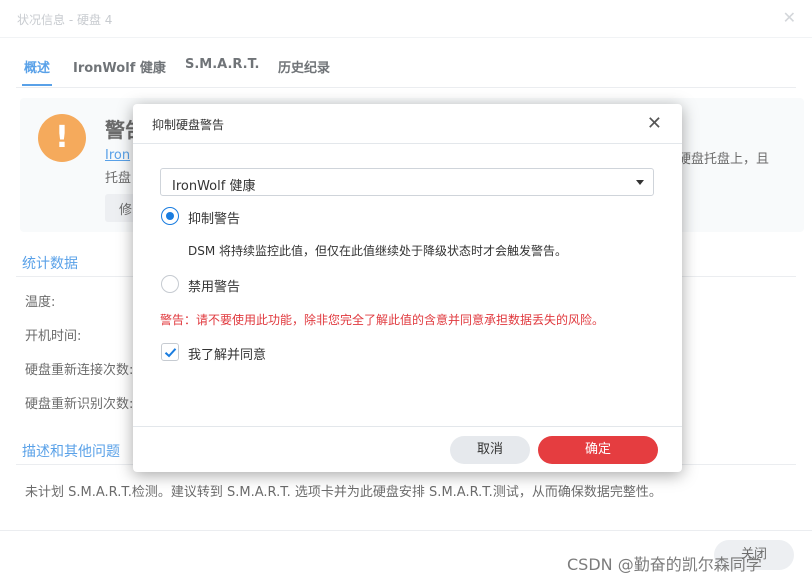 This screenshot has height=582, width=812. I want to click on checkmark-icon, so click(170, 353).